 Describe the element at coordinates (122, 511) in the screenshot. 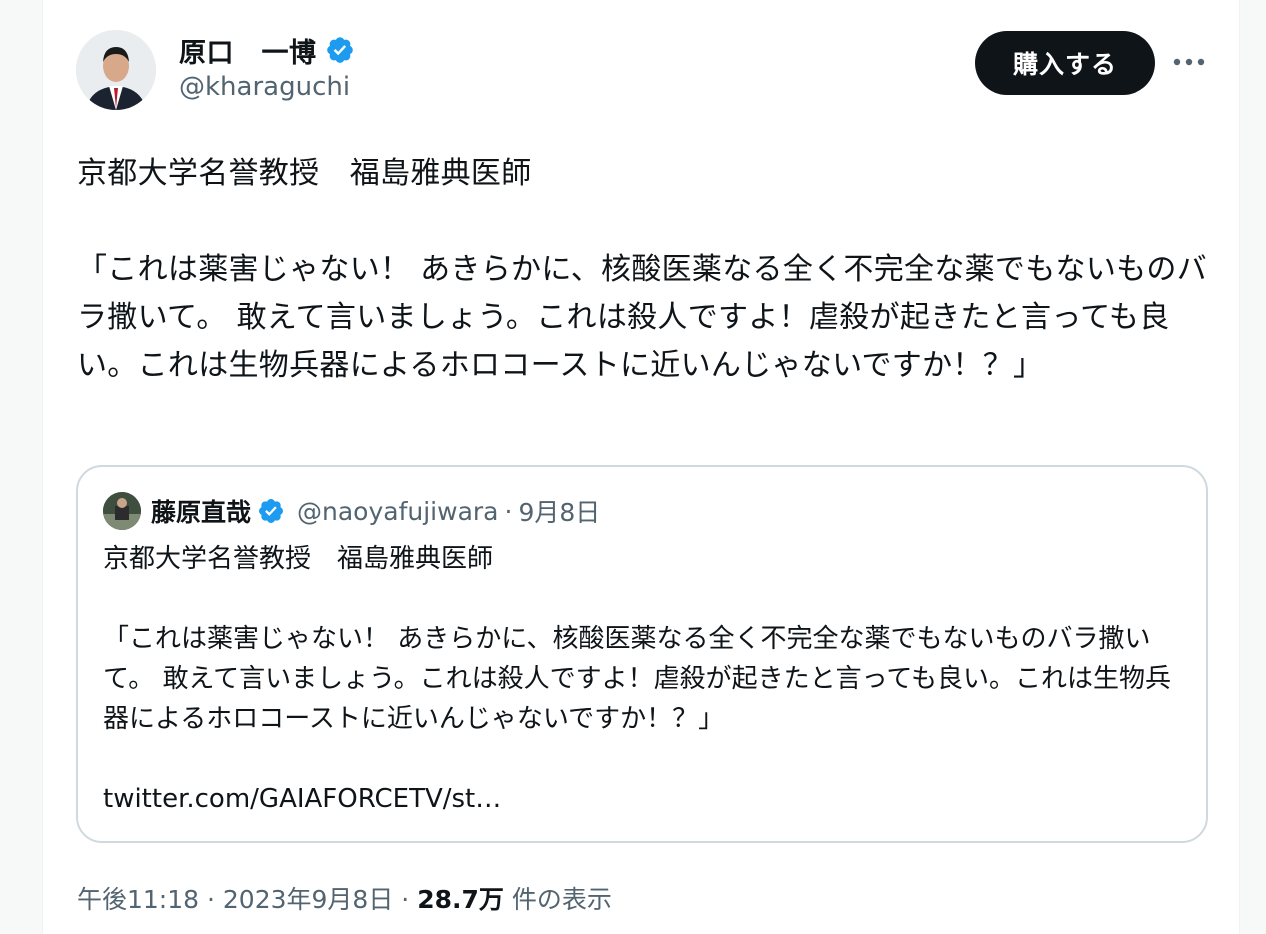

I see `quoted-author-avatar` at that location.